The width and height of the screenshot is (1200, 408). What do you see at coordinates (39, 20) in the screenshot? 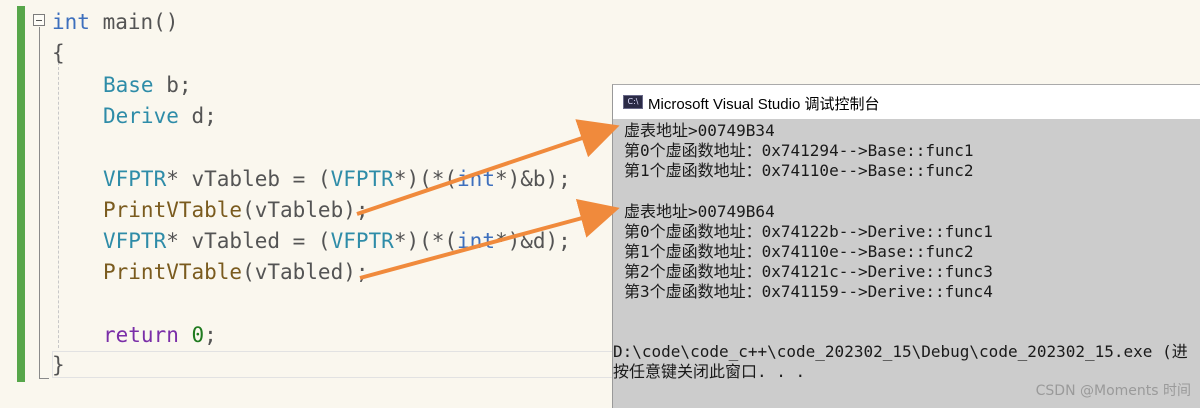
I see `collapse-toggle-icon` at bounding box center [39, 20].